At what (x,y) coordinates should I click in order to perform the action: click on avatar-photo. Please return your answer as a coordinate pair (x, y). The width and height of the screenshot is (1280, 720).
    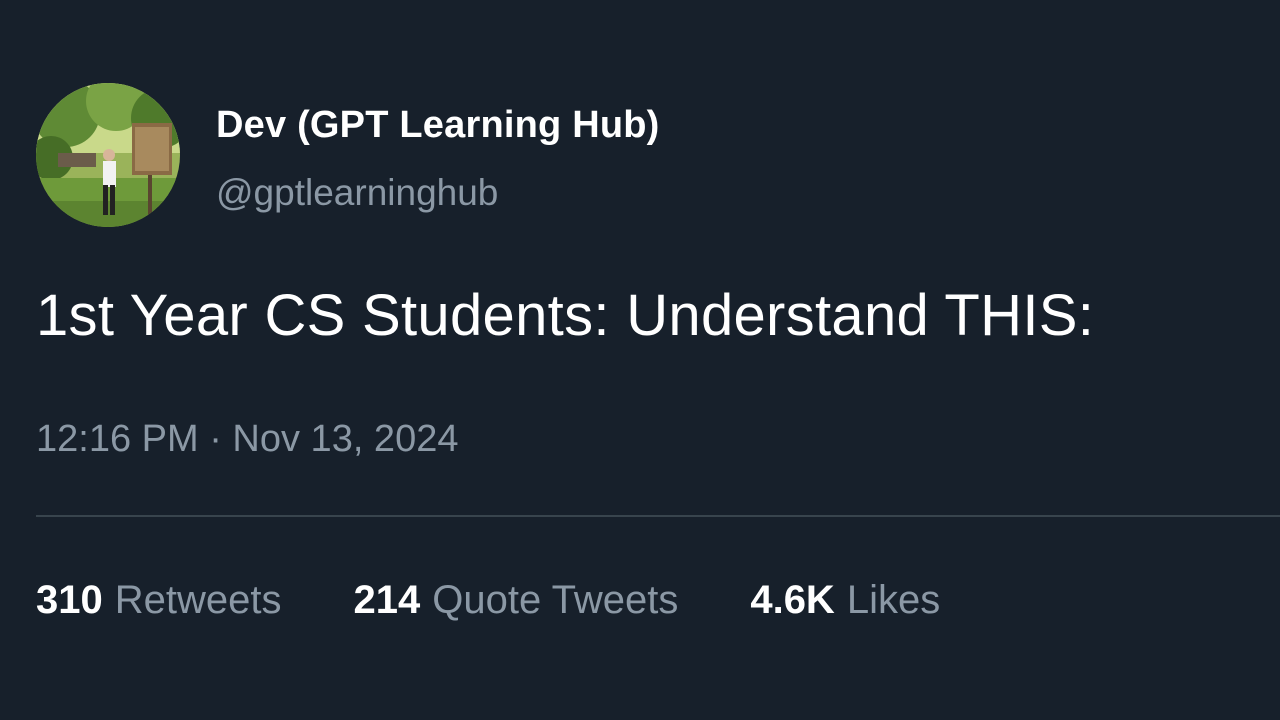
    Looking at the image, I should click on (108, 155).